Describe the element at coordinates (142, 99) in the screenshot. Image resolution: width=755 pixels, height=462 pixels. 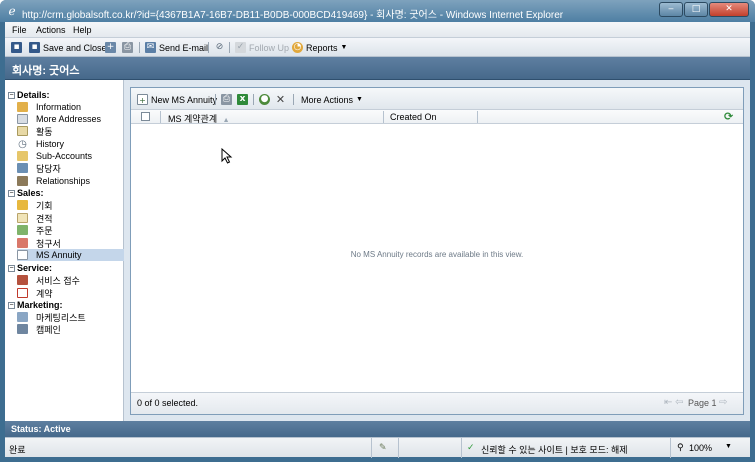
I see `new-record-icon: +` at that location.